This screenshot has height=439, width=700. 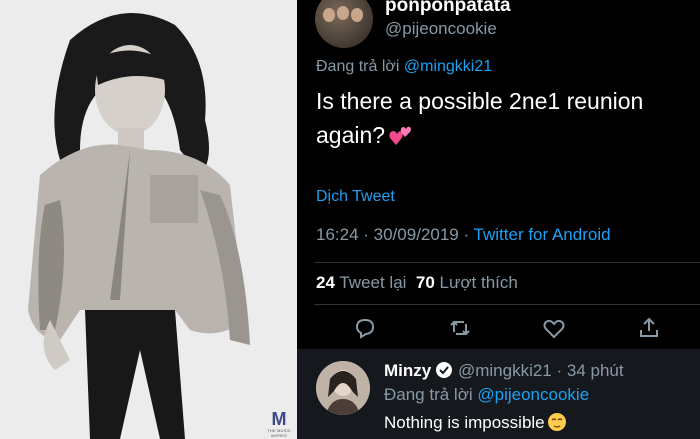 I want to click on watermark-letter: M, so click(x=279, y=419).